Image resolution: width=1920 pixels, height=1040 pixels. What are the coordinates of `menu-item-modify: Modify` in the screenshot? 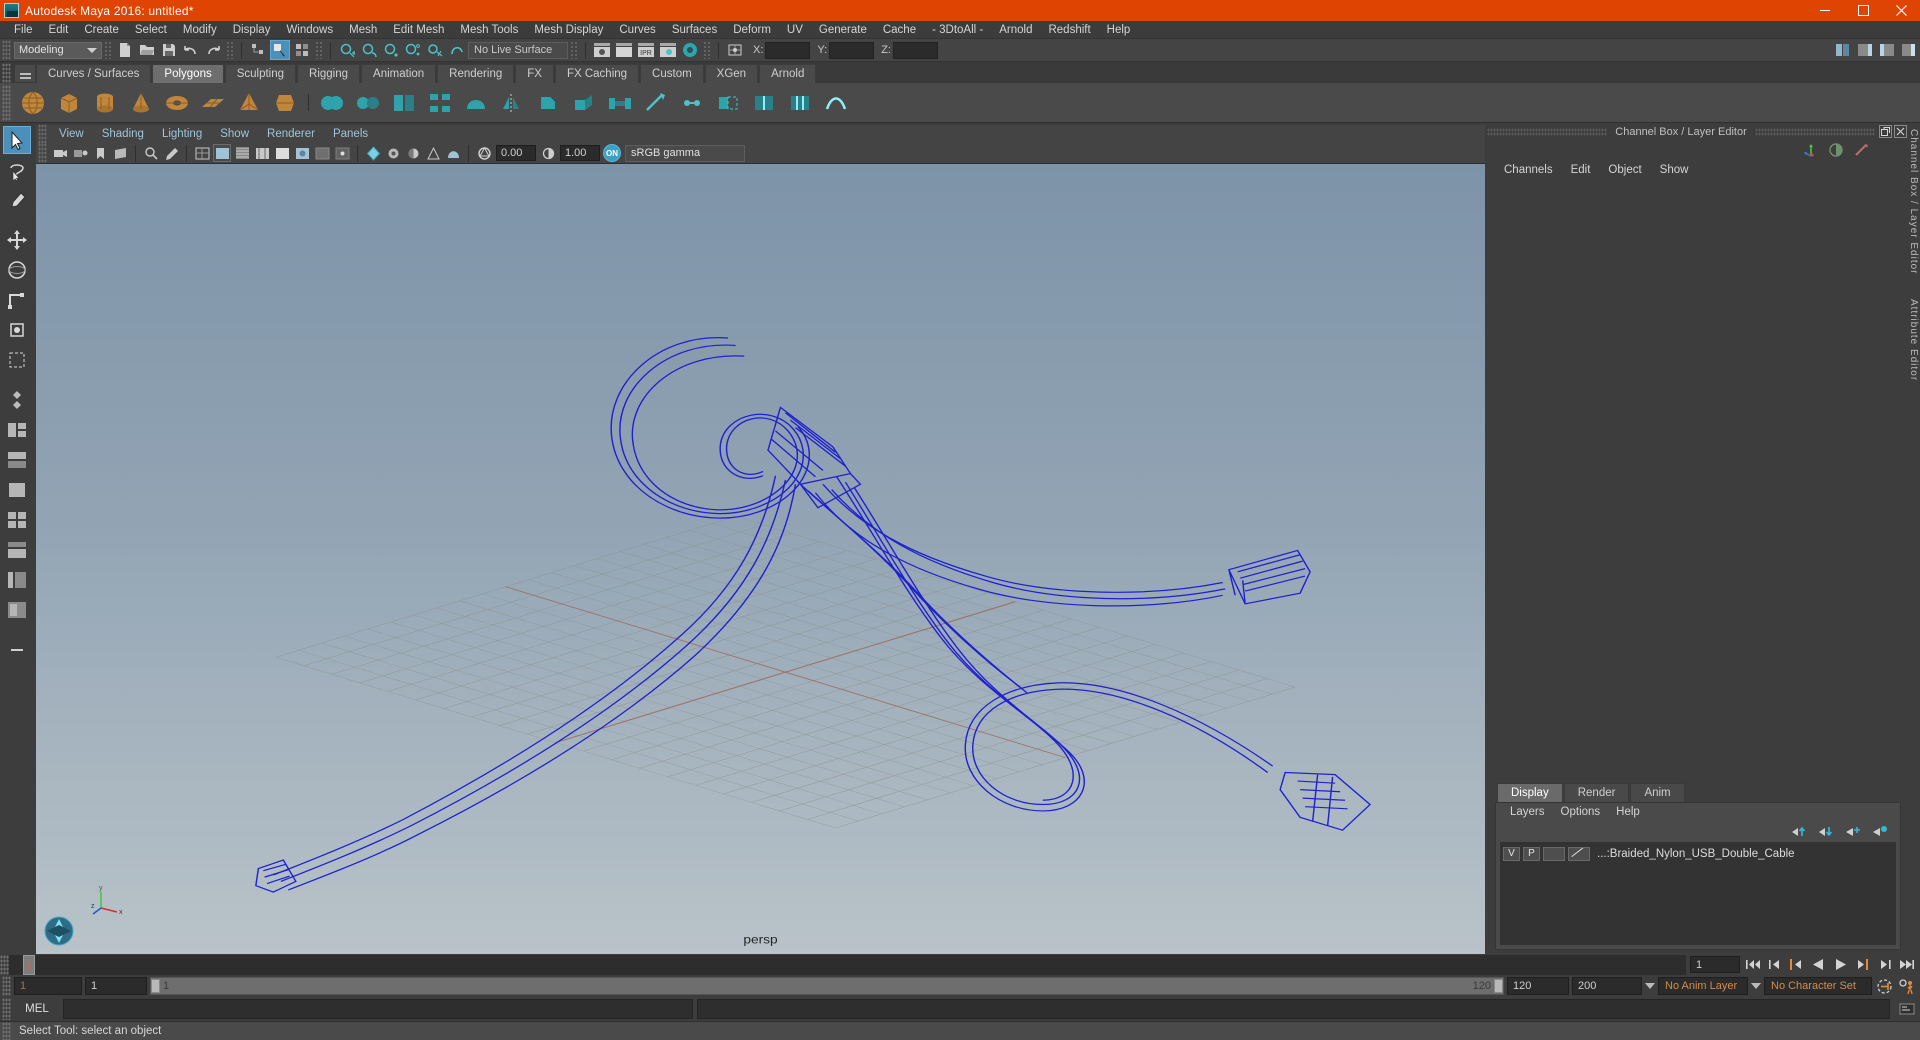 It's located at (200, 30).